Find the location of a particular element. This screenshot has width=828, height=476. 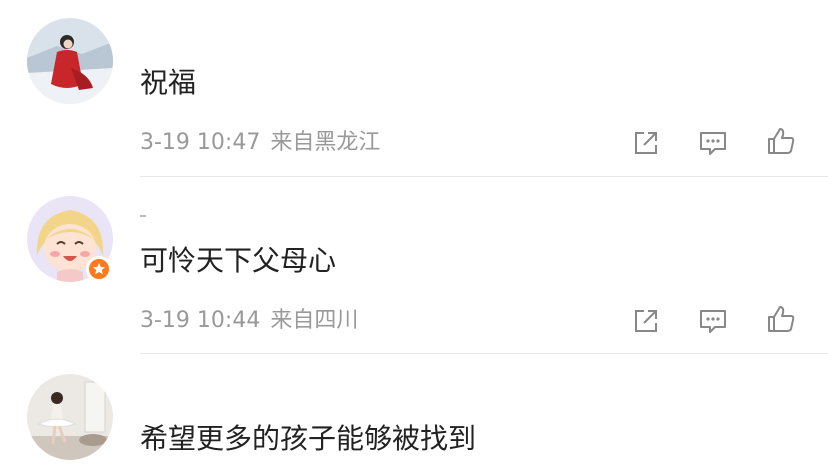

user-avatar is located at coordinates (70, 417).